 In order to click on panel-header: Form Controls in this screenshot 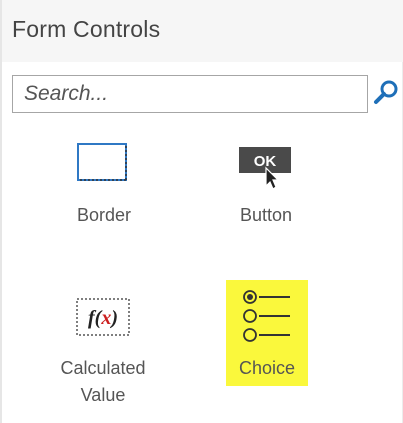, I will do `click(202, 31)`.